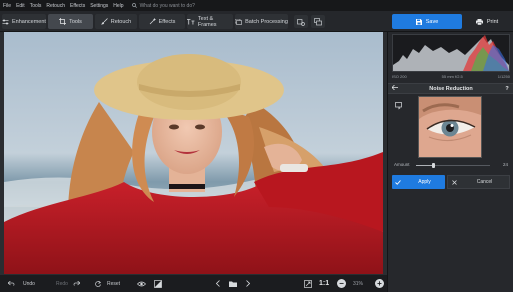  I want to click on amount-label: Amount, so click(402, 164).